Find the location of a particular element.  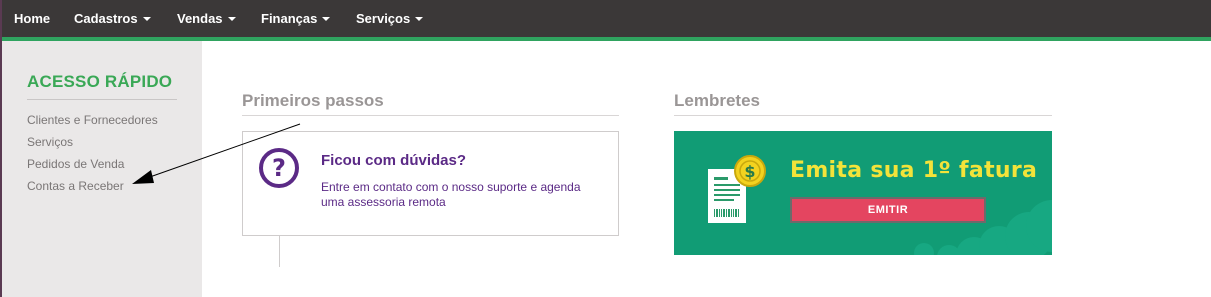

nav-financas: Finanças is located at coordinates (296, 18).